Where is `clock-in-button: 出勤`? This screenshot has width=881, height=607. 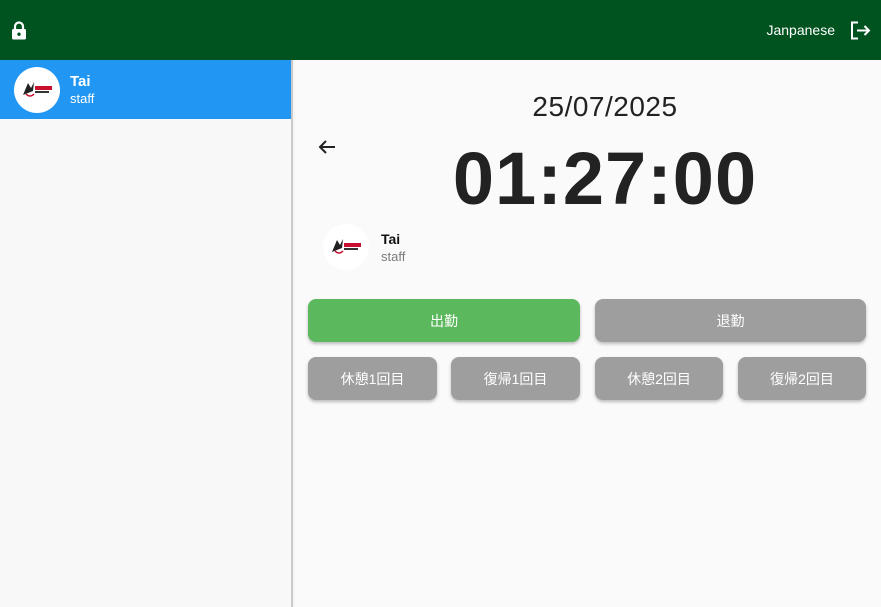
clock-in-button: 出勤 is located at coordinates (444, 320).